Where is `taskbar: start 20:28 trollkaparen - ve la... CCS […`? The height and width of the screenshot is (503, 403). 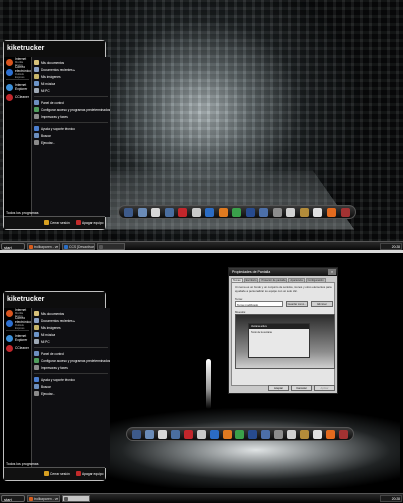 taskbar: start 20:28 trollkaparen - ve la... CCS [… is located at coordinates (201, 245).